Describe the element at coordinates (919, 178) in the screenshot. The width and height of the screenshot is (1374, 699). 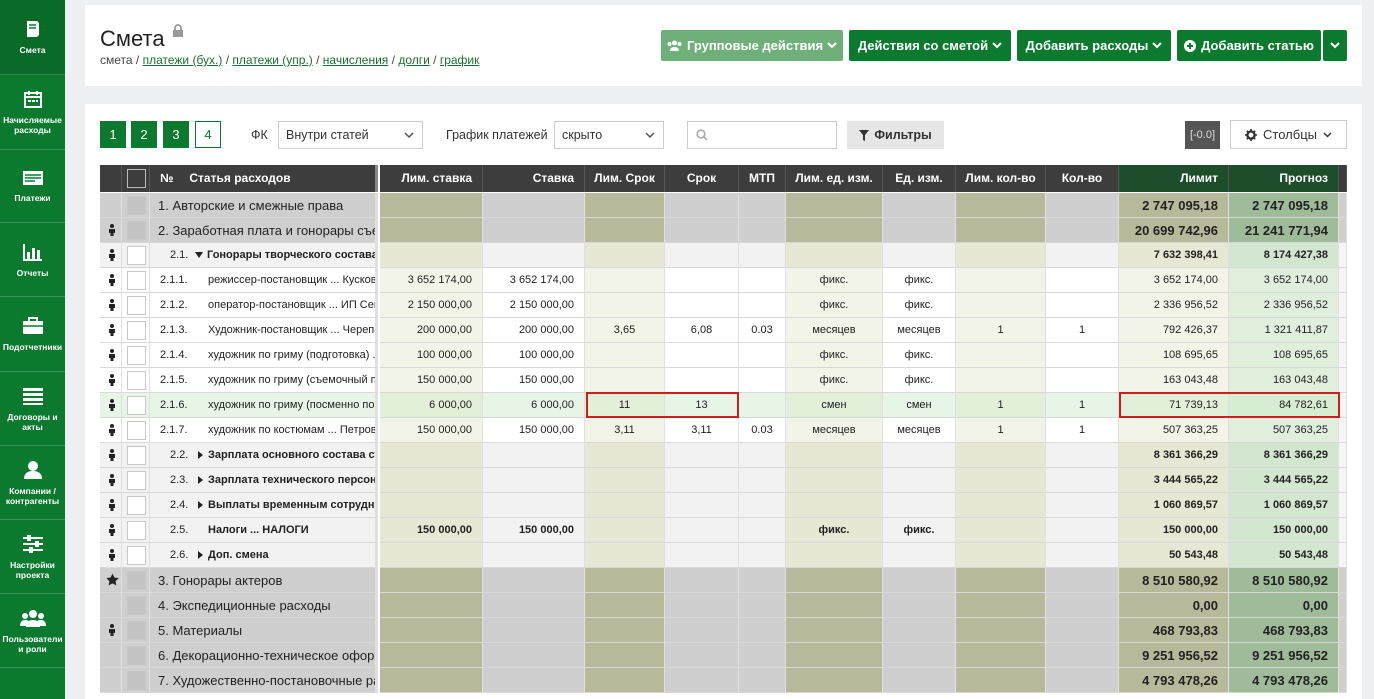
I see `column-header-unit: Ед. изм.` at that location.